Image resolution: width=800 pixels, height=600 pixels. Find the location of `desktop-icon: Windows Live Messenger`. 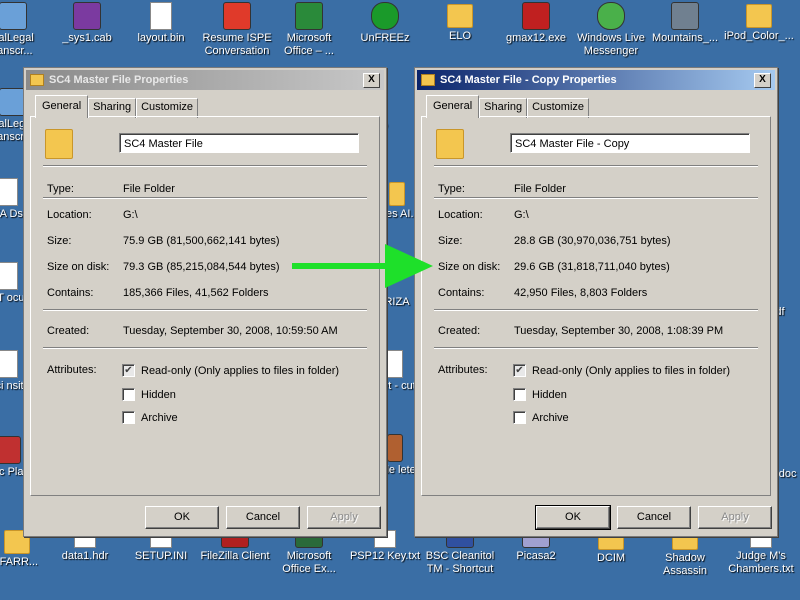

desktop-icon: Windows Live Messenger is located at coordinates (611, 30).